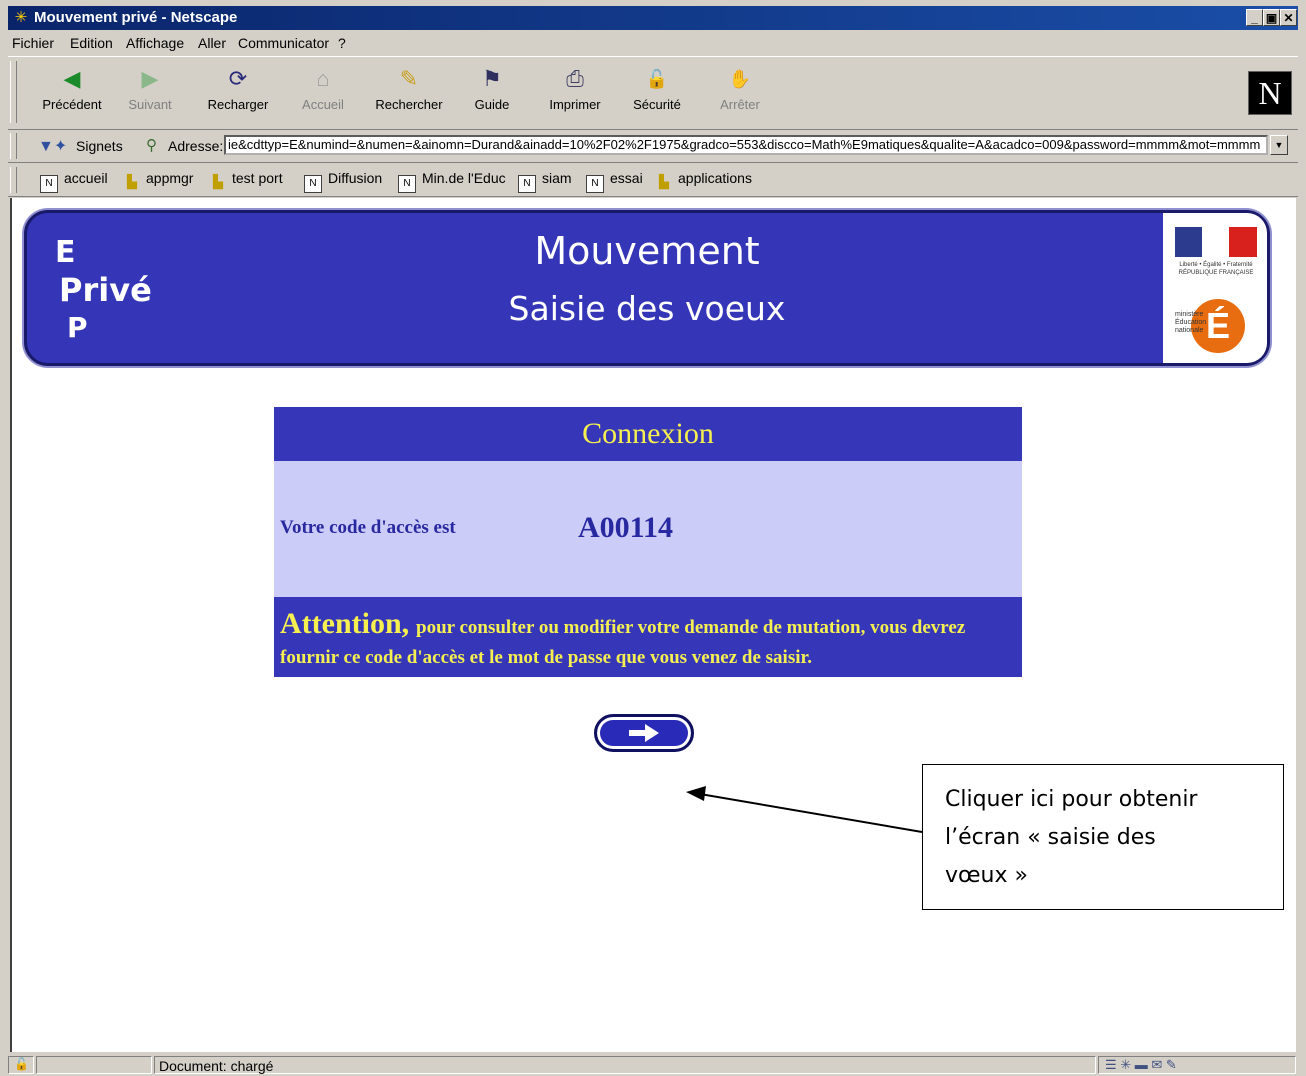 The width and height of the screenshot is (1306, 1076). I want to click on forward-label: Suivant, so click(150, 104).